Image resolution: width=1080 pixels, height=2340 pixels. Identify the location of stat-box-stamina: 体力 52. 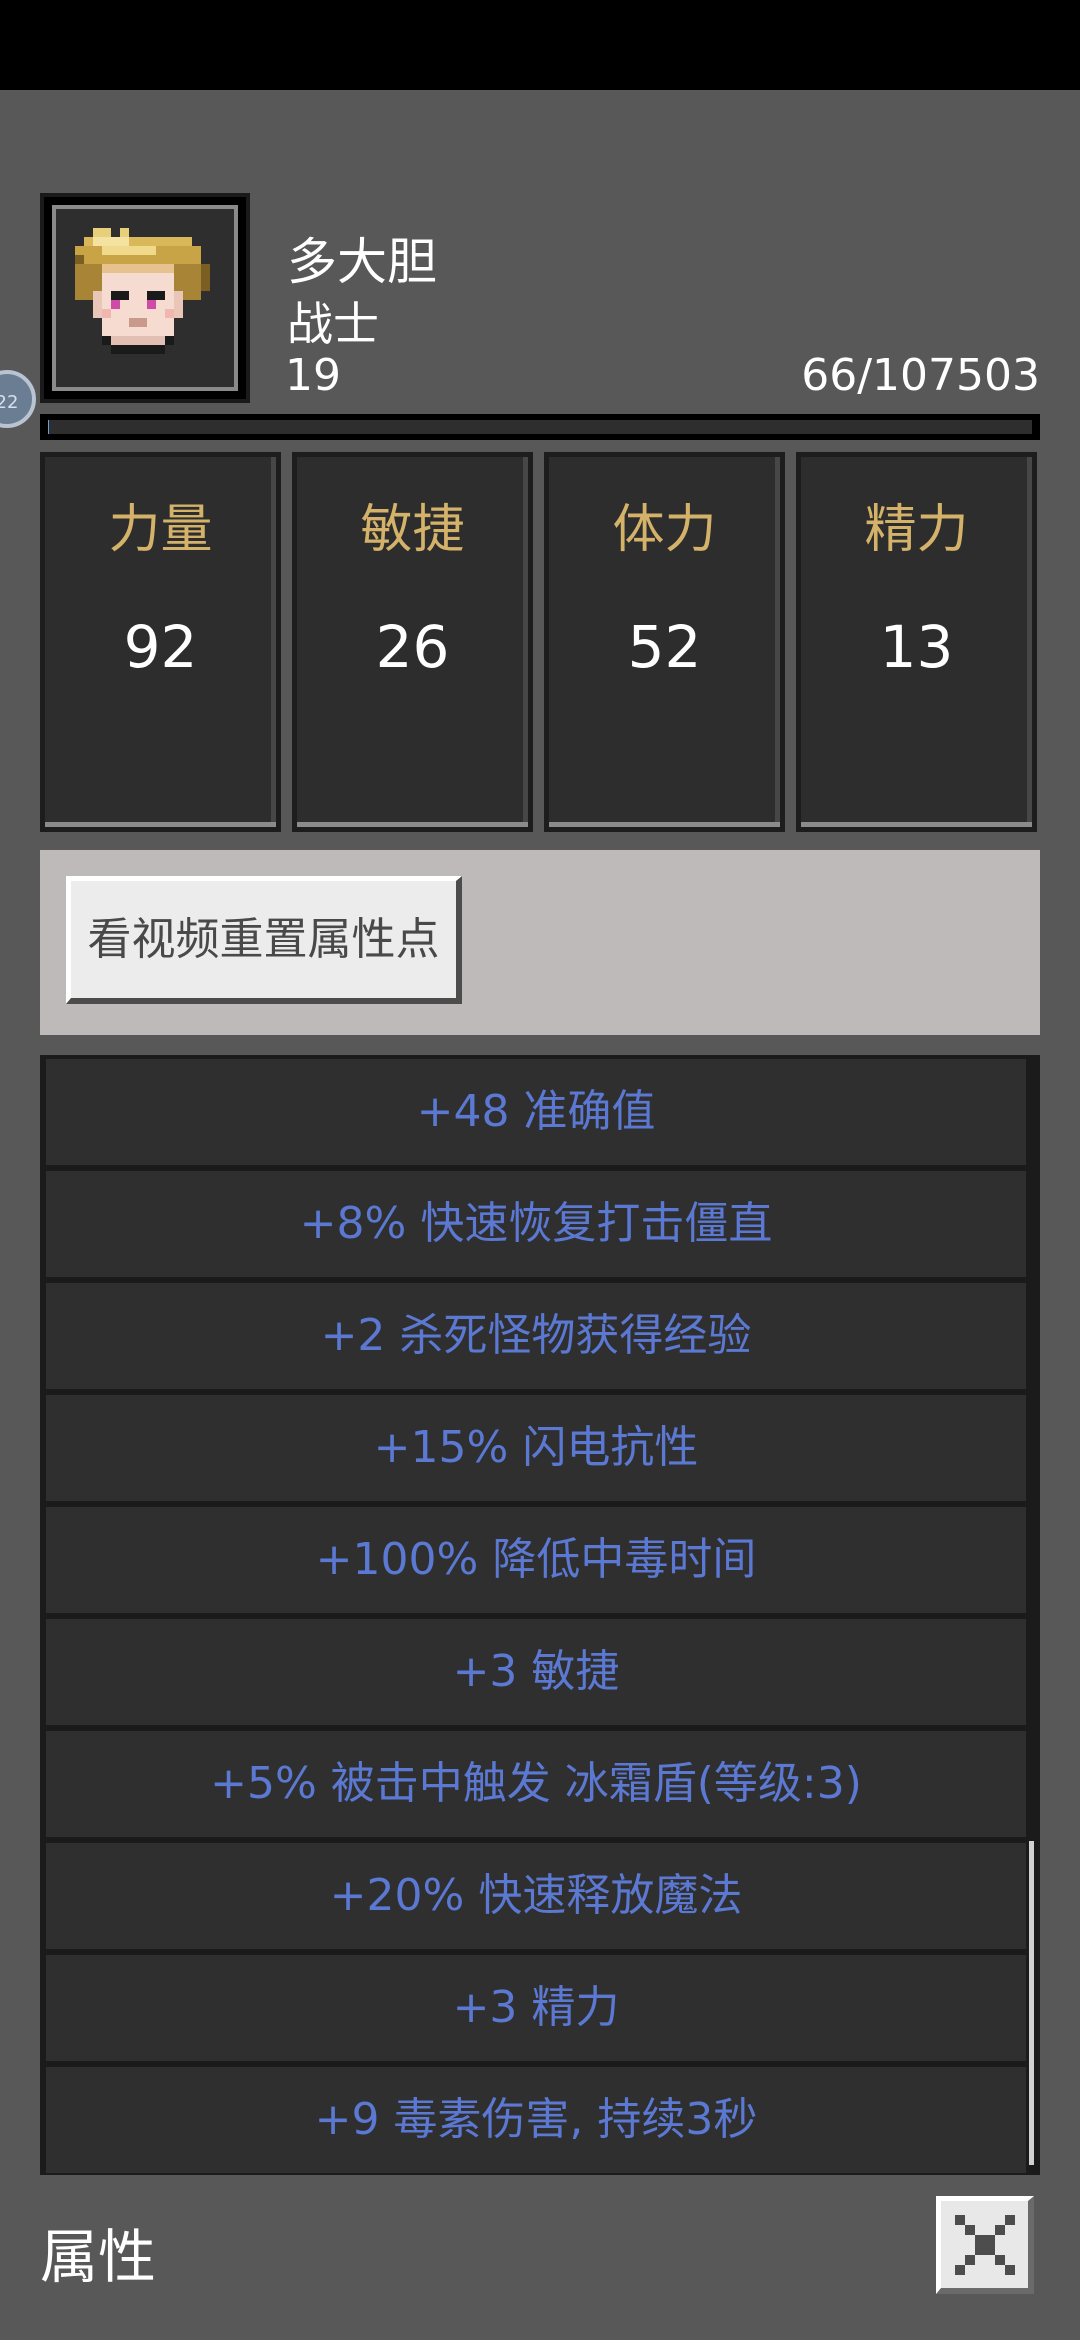
(664, 642).